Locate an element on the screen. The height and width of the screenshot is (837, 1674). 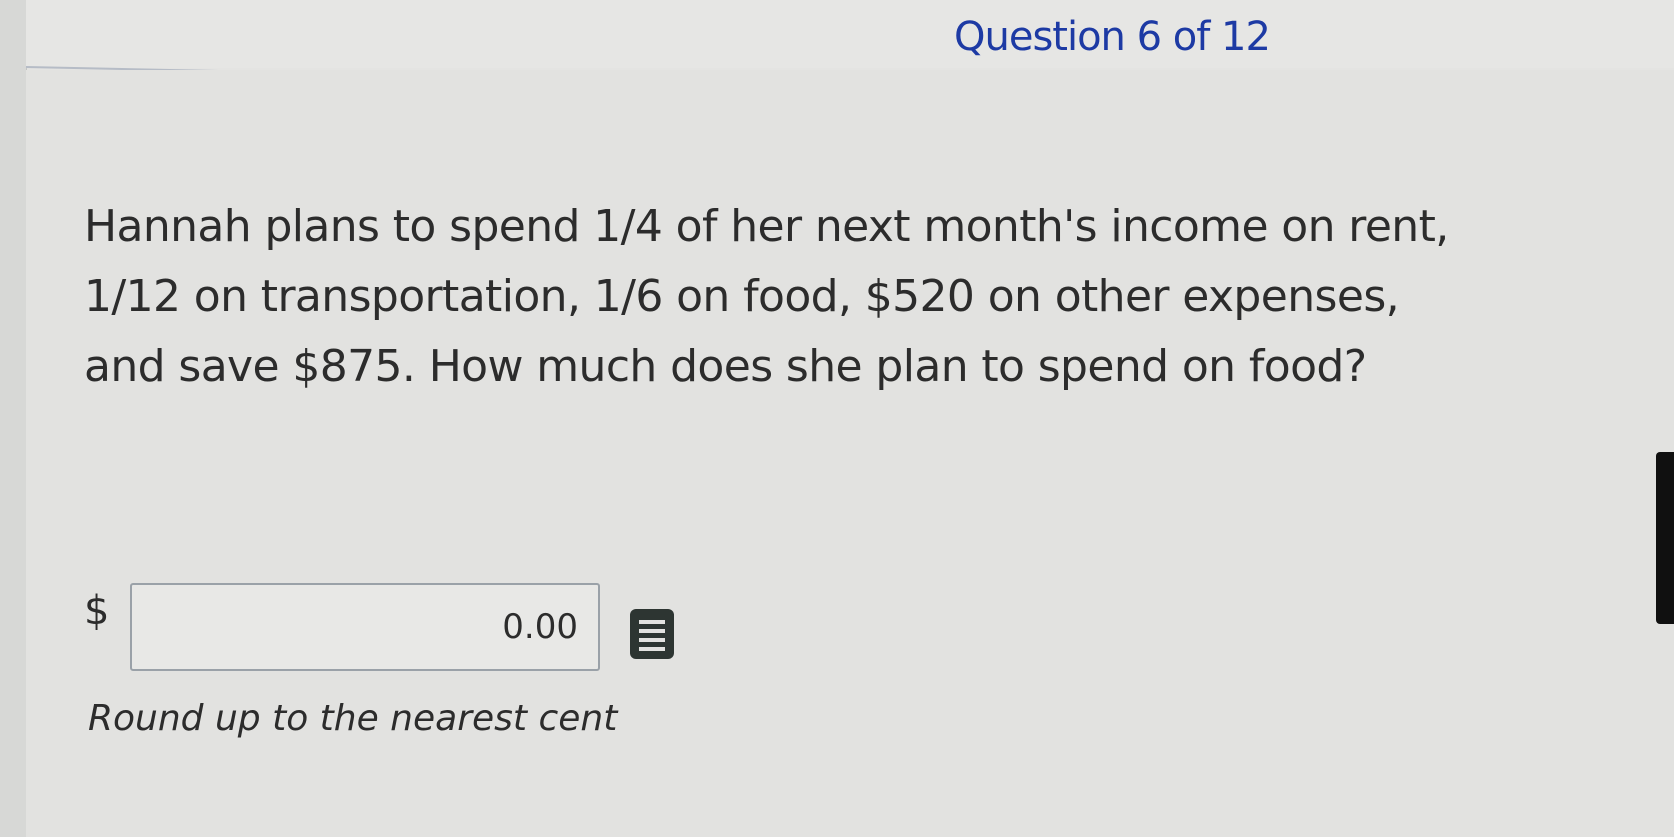
currency-symbol: $ is located at coordinates (97, 611).